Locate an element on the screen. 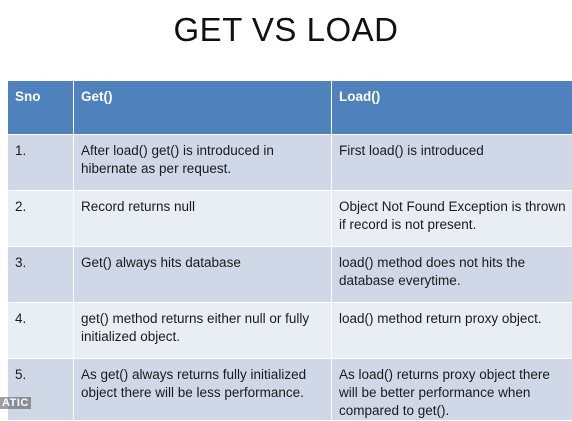  table-header-row: Sno Get() Load() is located at coordinates (289, 107).